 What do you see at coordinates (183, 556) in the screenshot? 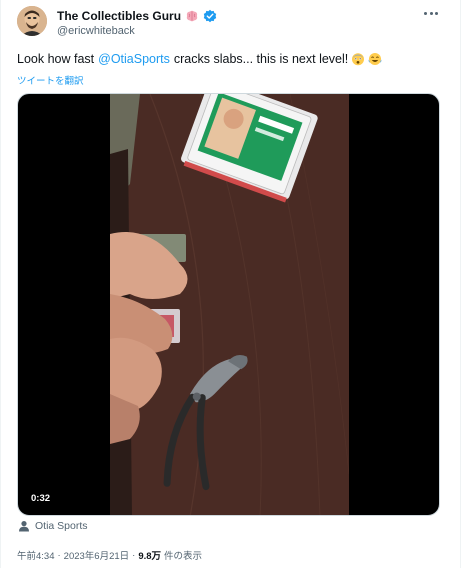
I see `views-label: 件の表示` at bounding box center [183, 556].